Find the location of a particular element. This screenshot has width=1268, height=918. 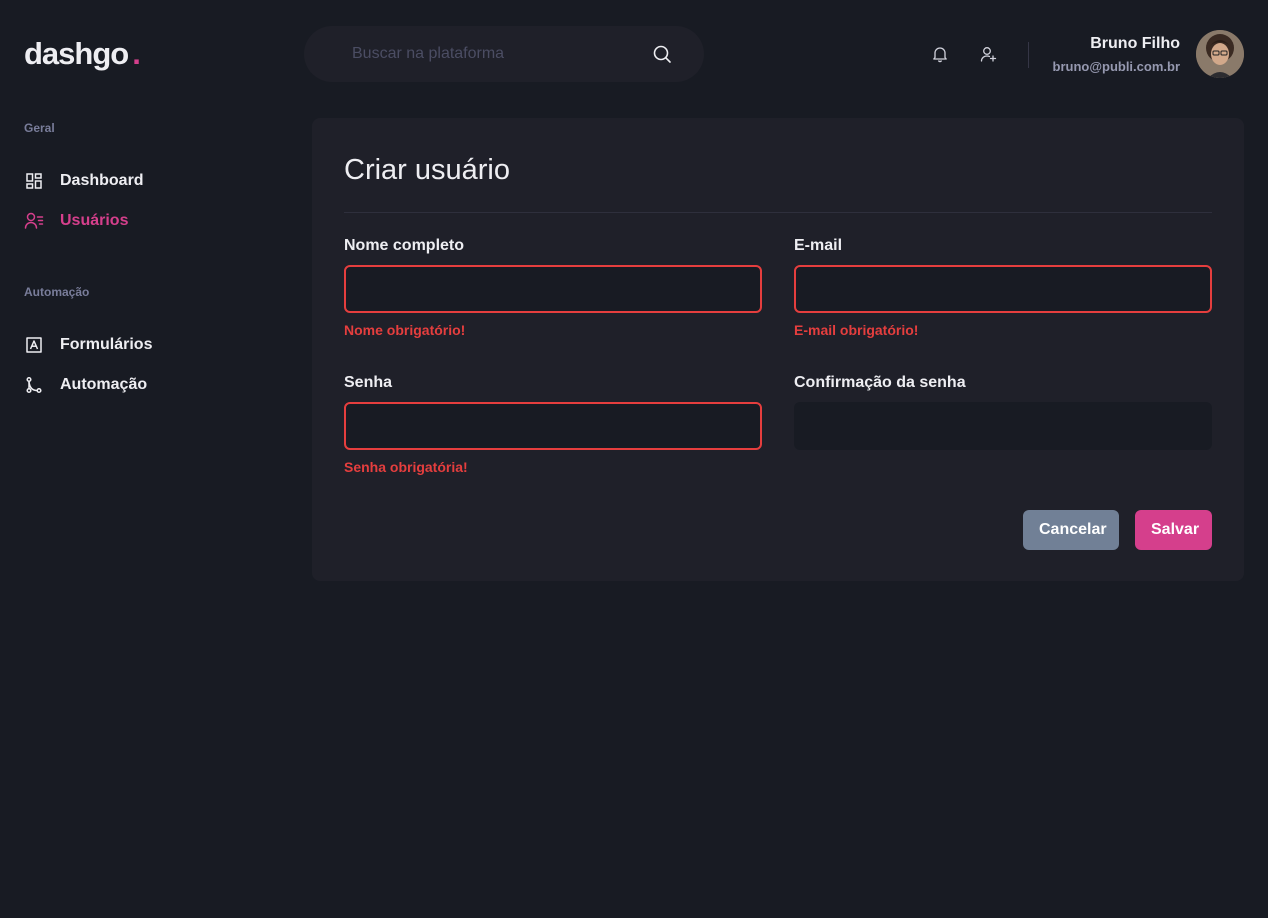

password-confirmation-label: Confirmação da senha is located at coordinates (880, 382).